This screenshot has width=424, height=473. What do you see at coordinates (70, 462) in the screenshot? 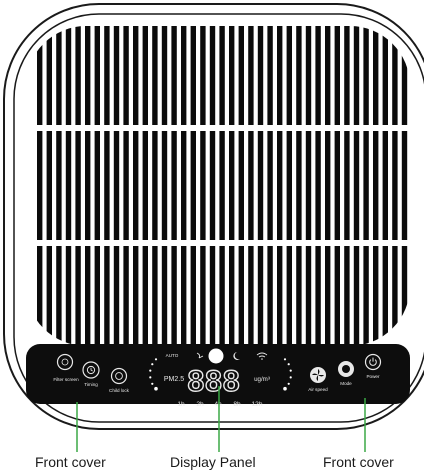
I see `front-cover-left-label: Front cover` at bounding box center [70, 462].